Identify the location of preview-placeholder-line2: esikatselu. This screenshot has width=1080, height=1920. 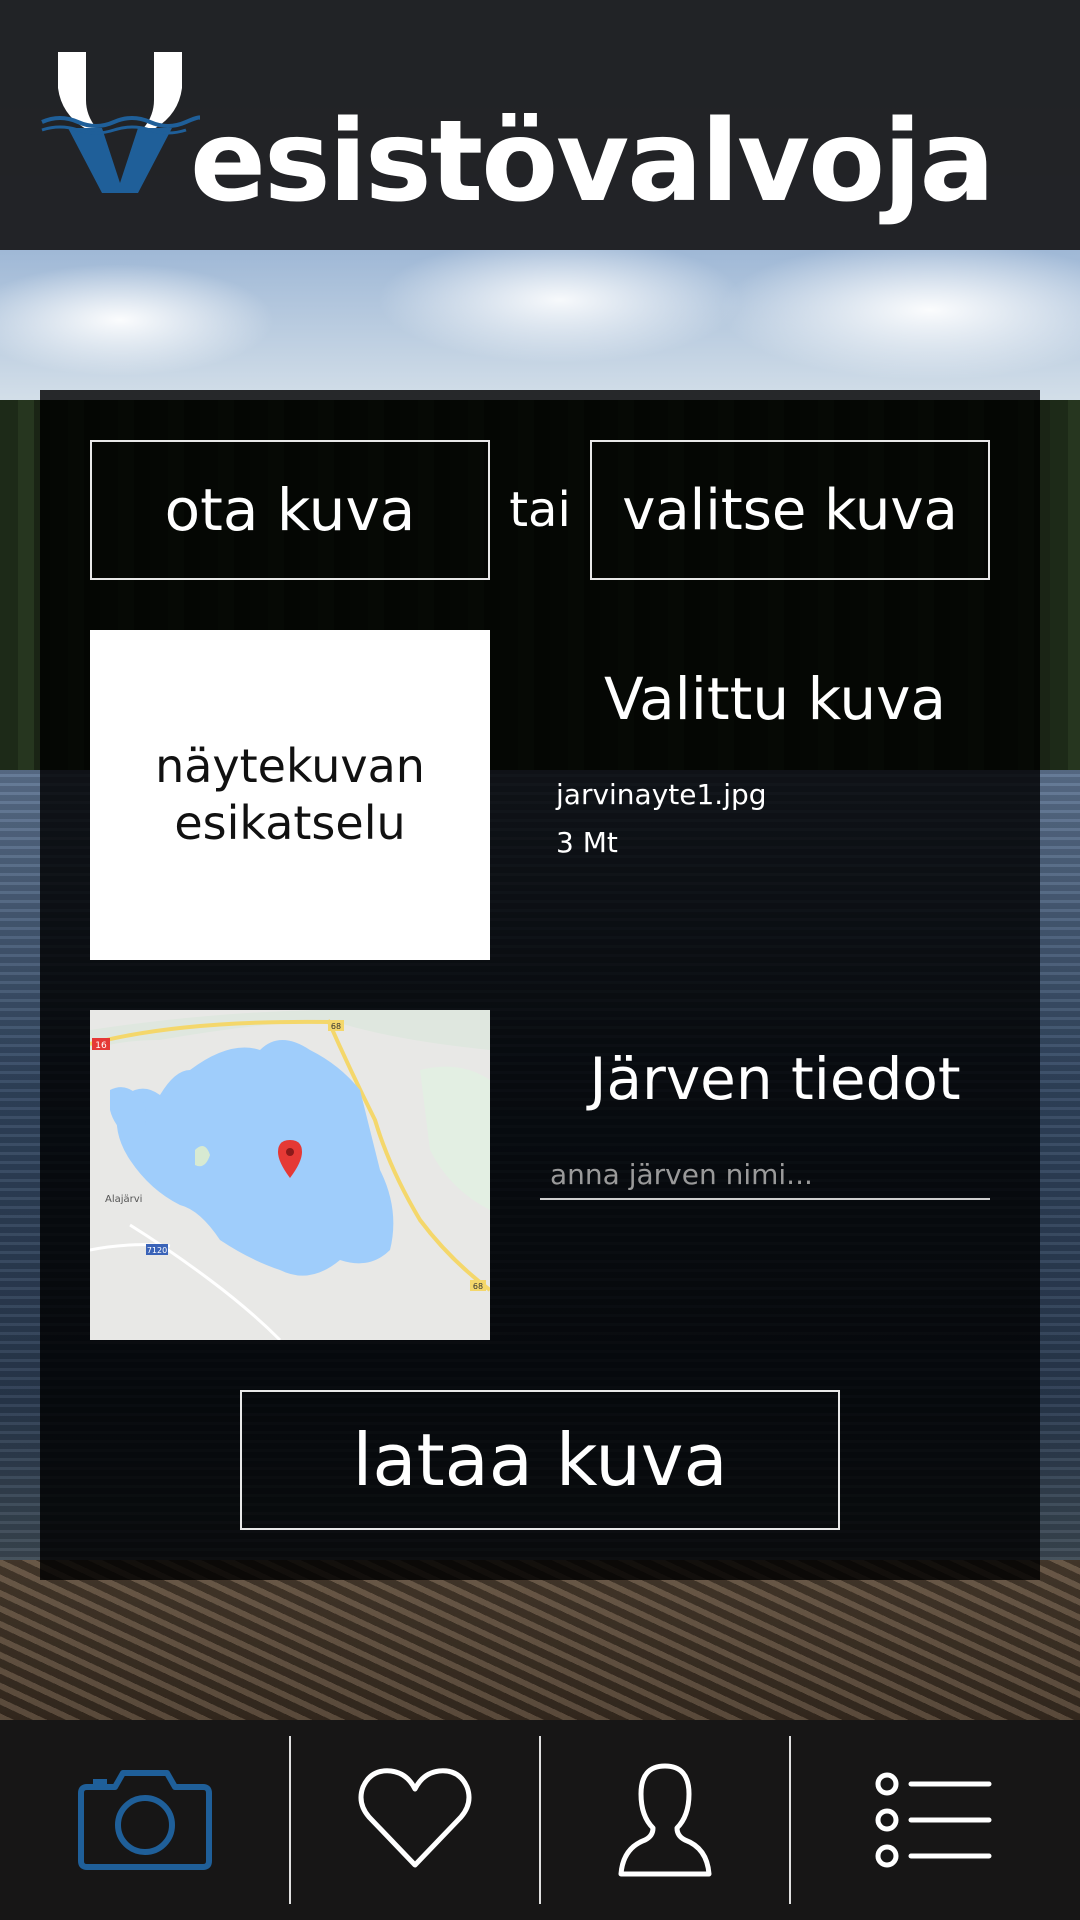
(290, 823).